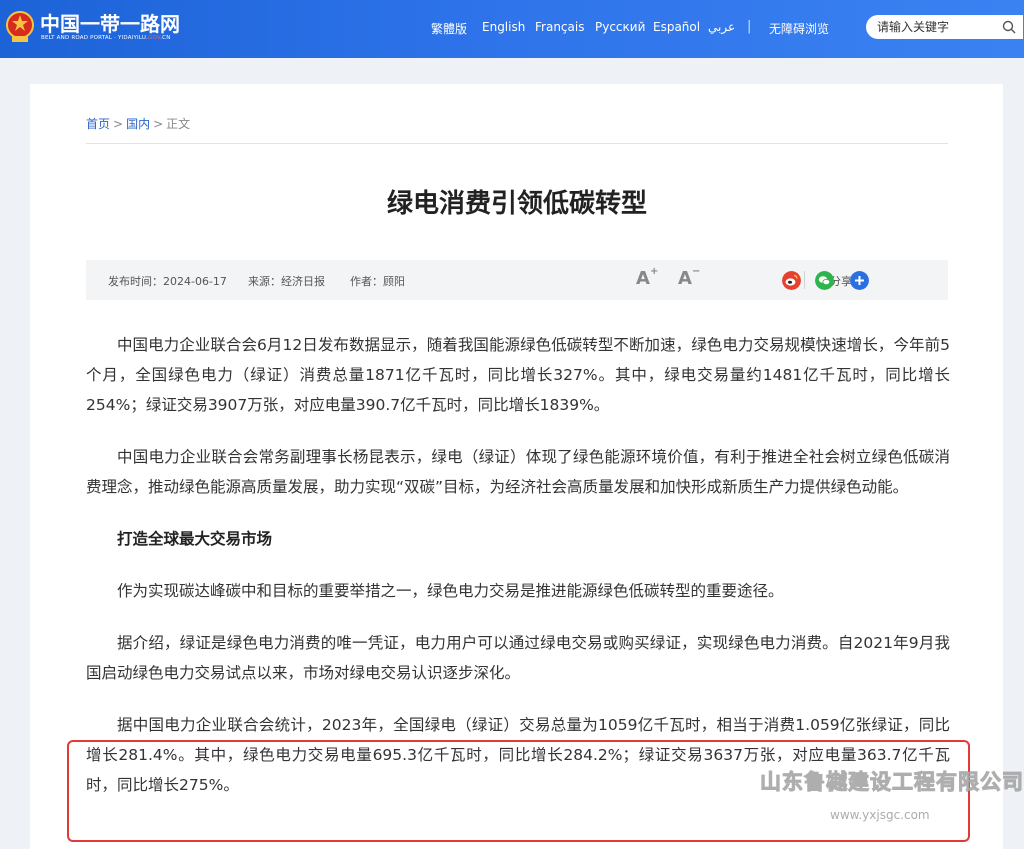 The image size is (1024, 849). Describe the element at coordinates (195, 539) in the screenshot. I see `article-subheading: 打造全球最大交易市场` at that location.